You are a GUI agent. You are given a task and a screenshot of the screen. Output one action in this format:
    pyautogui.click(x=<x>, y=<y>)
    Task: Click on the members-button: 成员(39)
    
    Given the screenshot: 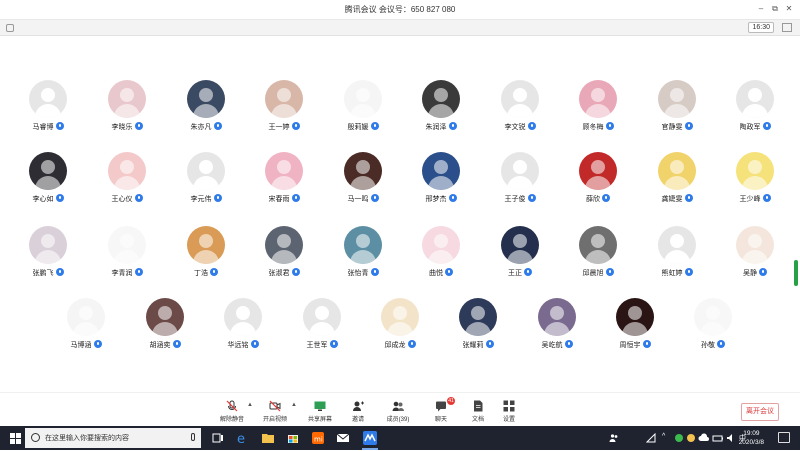 What is the action you would take?
    pyautogui.click(x=398, y=412)
    